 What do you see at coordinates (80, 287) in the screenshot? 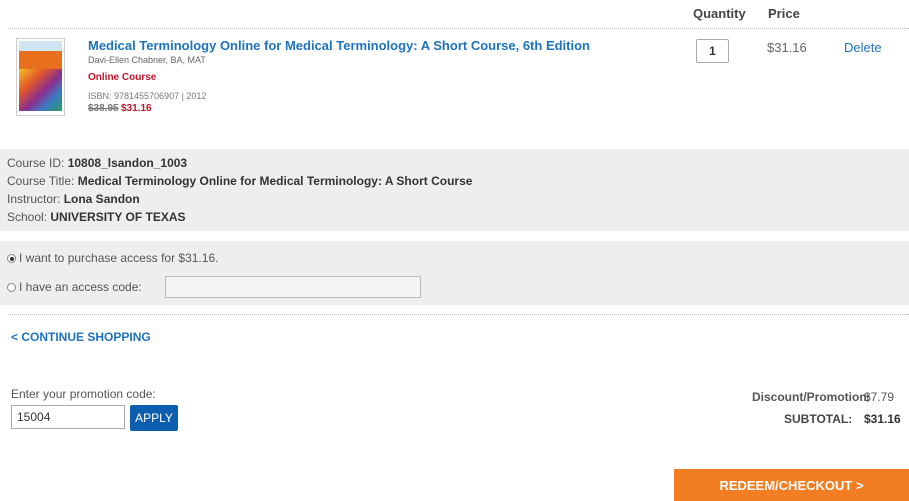
I see `access-code-label: I have an access code:` at bounding box center [80, 287].